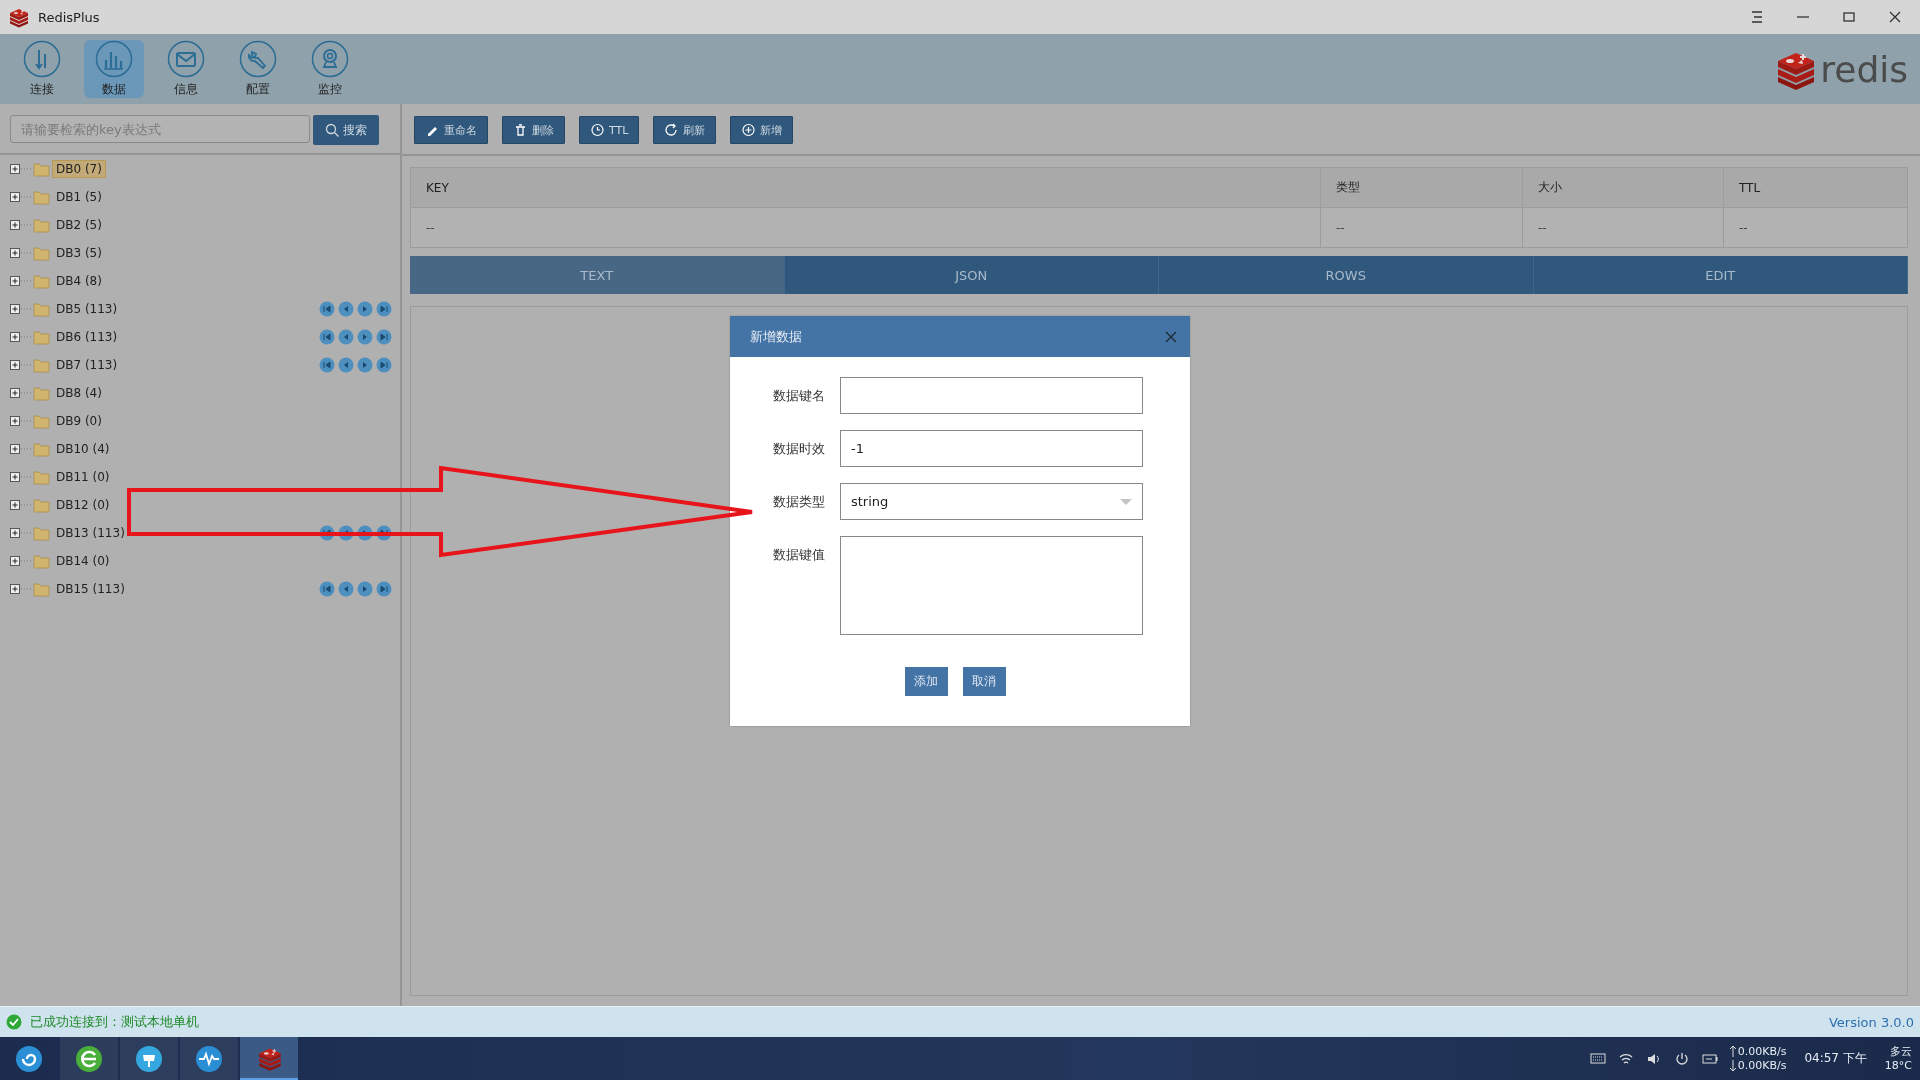 Image resolution: width=1920 pixels, height=1080 pixels. Describe the element at coordinates (19, 17) in the screenshot. I see `app-logo-icon` at that location.